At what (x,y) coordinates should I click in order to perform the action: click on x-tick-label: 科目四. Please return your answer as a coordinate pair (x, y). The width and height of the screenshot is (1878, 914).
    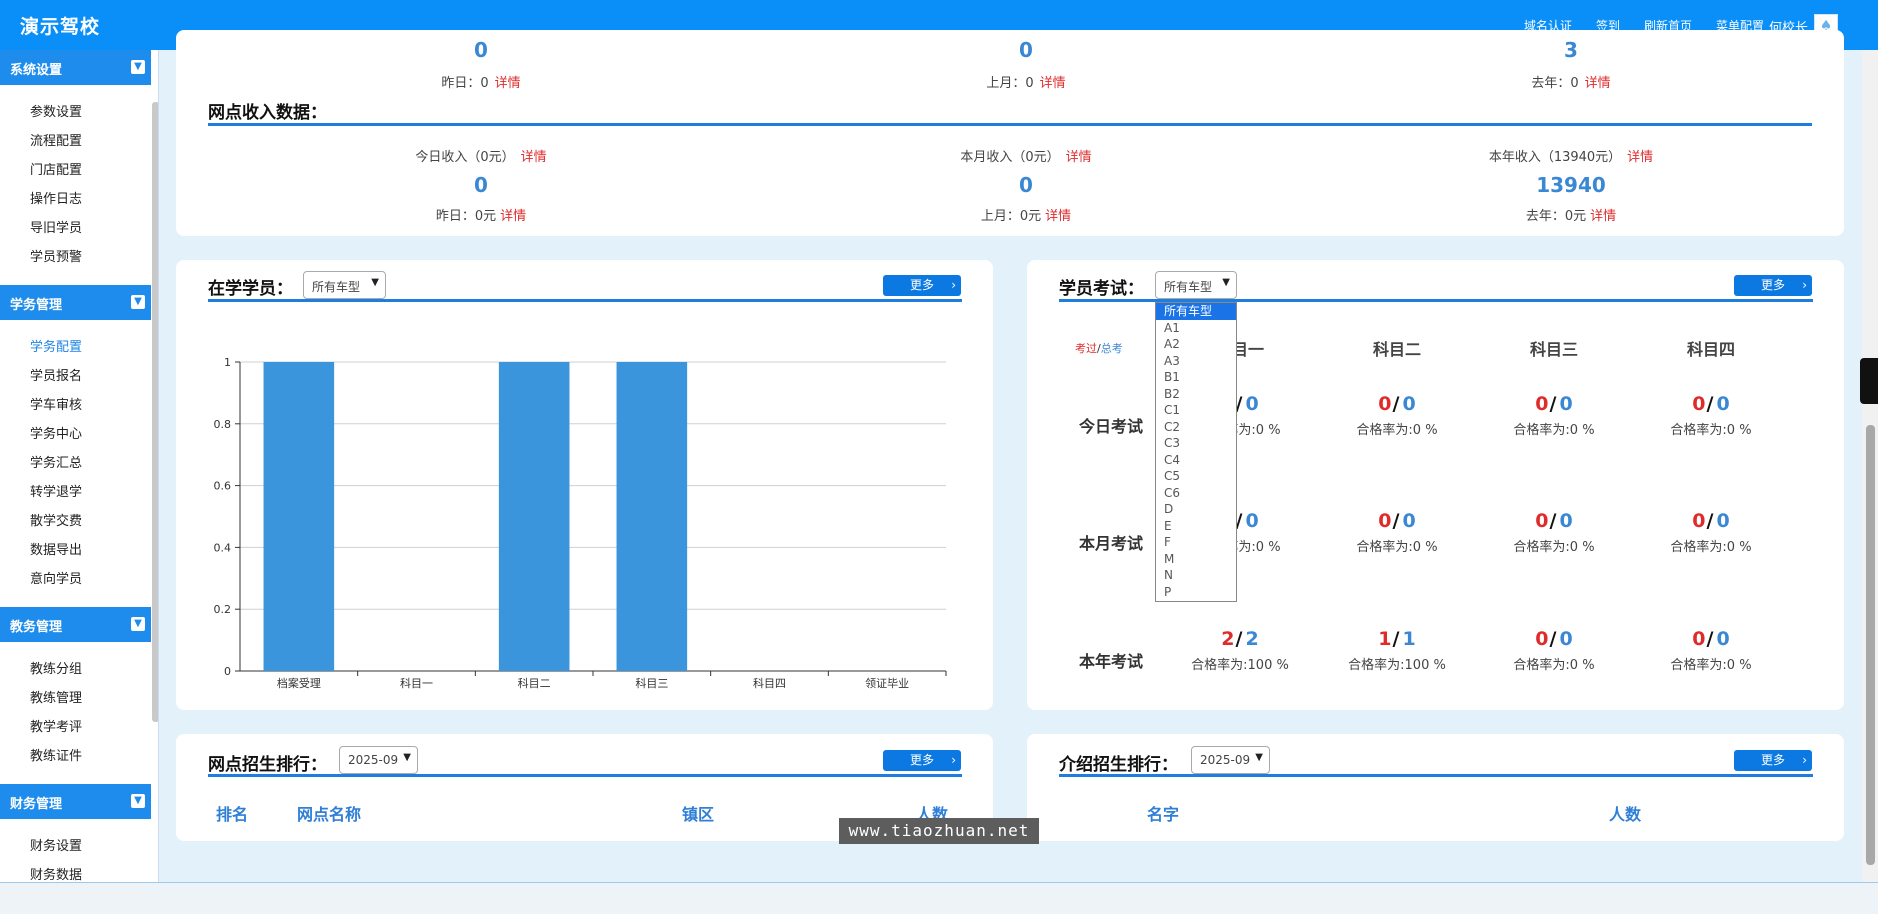
    Looking at the image, I should click on (769, 683).